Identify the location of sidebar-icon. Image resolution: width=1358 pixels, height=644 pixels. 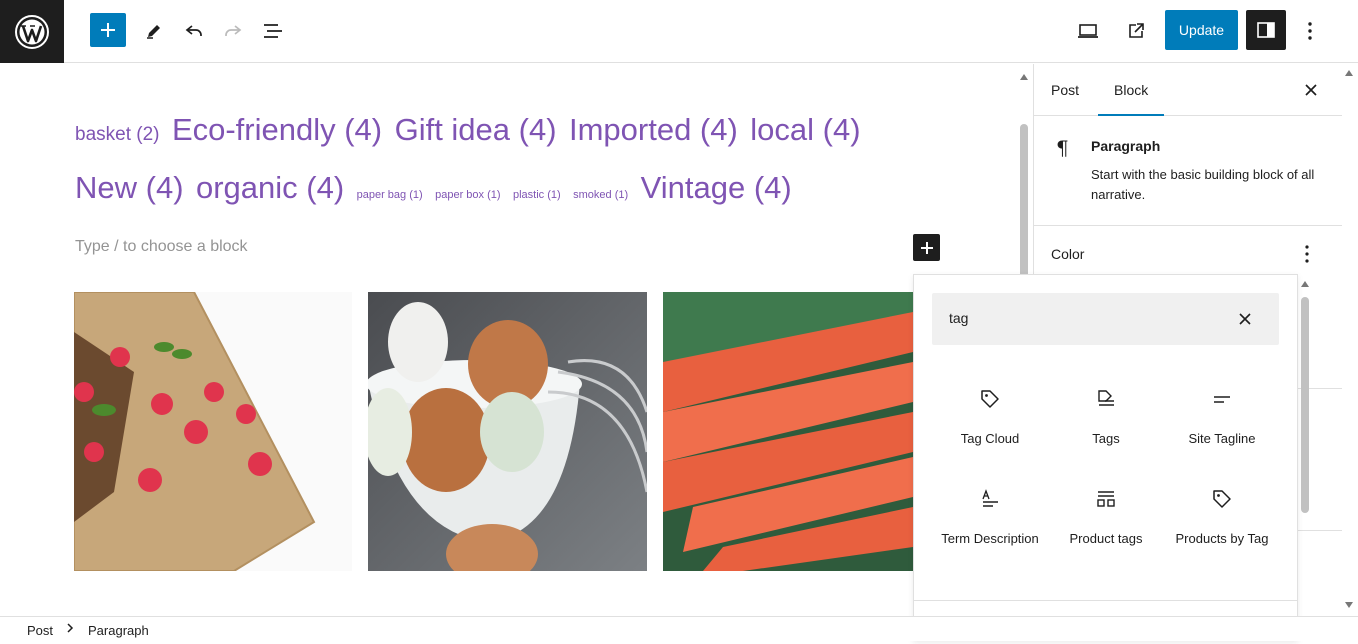
(1266, 30).